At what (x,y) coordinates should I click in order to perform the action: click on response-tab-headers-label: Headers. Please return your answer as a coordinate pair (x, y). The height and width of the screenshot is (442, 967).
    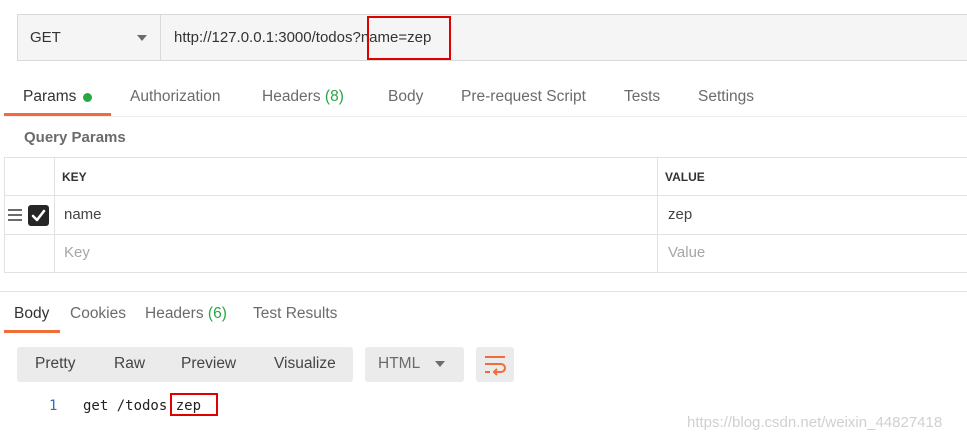
    Looking at the image, I should click on (174, 313).